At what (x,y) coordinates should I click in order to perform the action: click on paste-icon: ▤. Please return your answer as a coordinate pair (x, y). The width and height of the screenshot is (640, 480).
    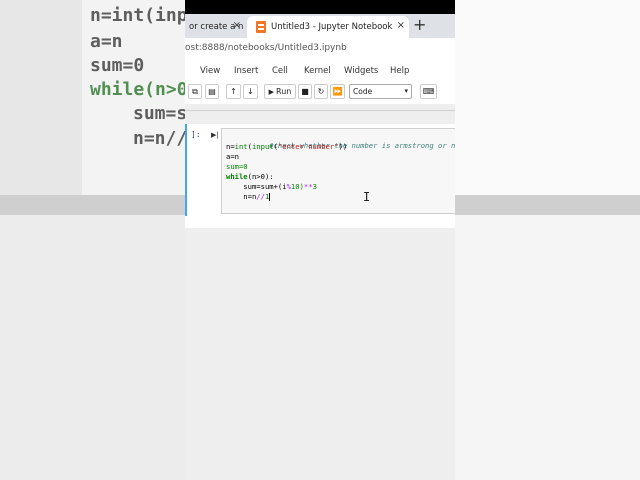
    Looking at the image, I should click on (212, 91).